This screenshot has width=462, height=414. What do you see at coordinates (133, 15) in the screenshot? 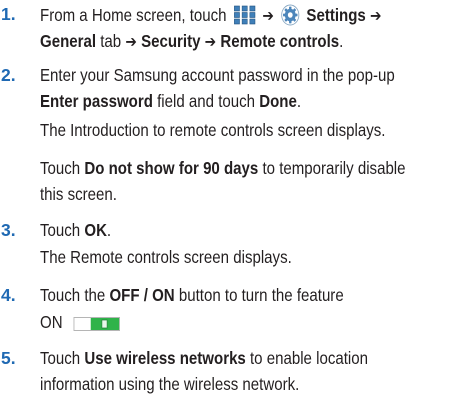
I see `text: From a Home screen, touch` at bounding box center [133, 15].